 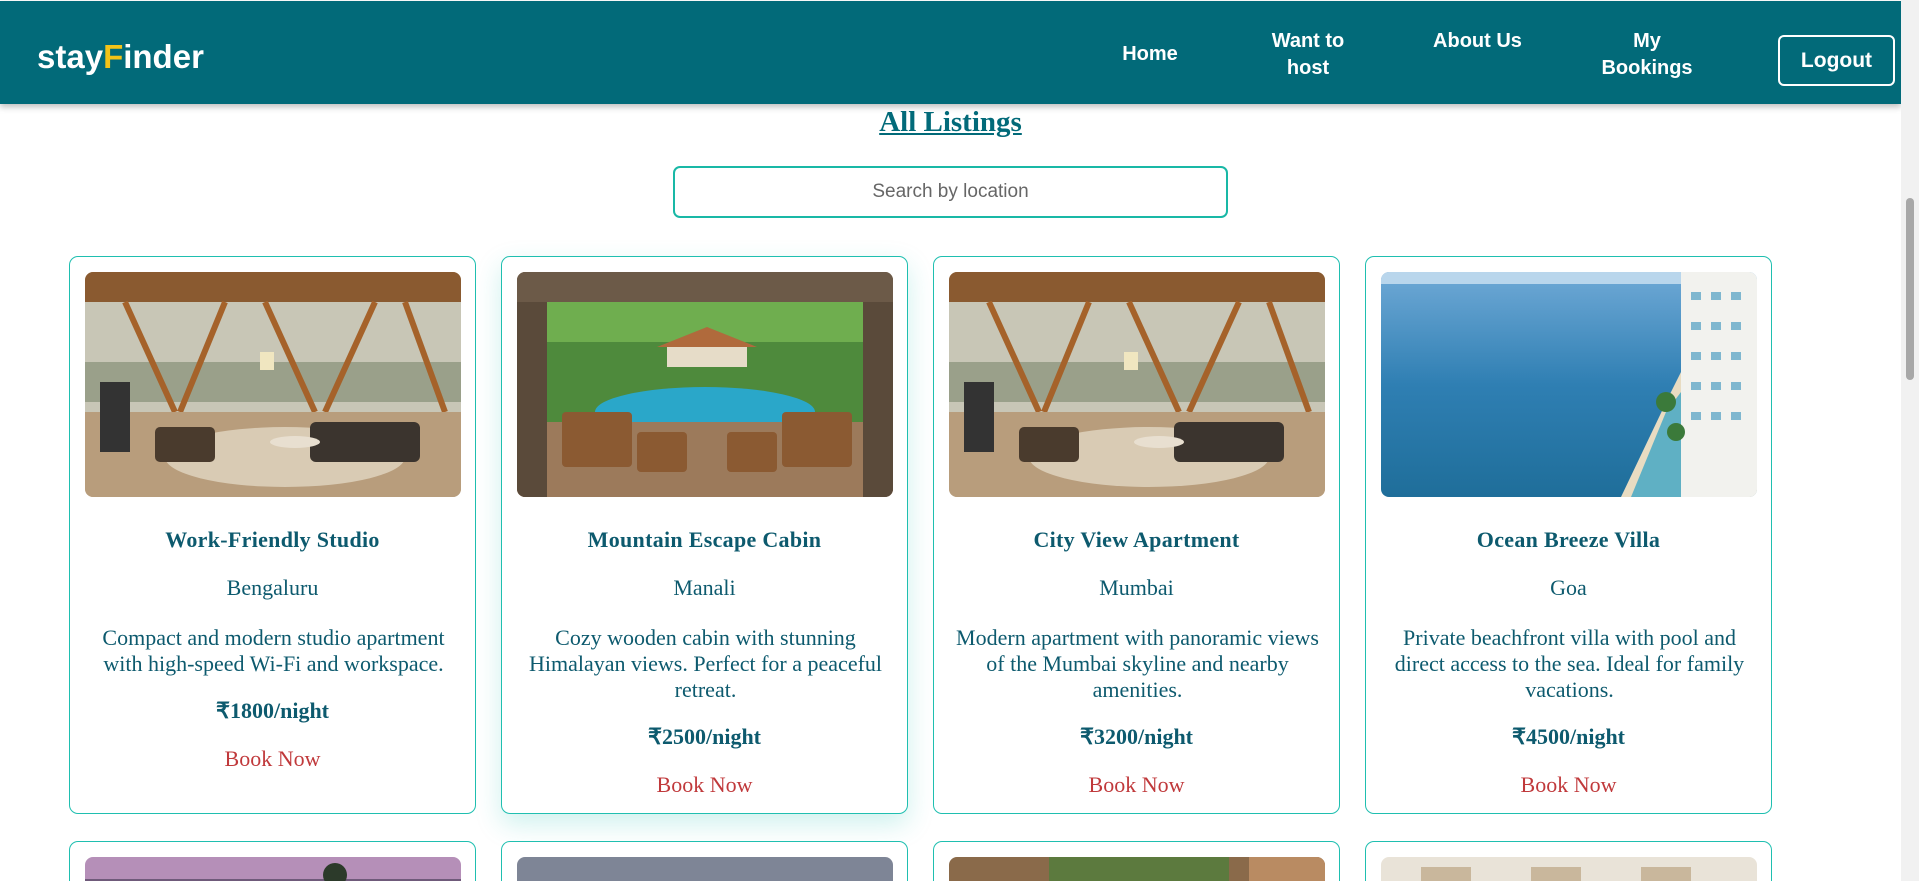 What do you see at coordinates (1136, 539) in the screenshot?
I see `listing-title: City View Apartment` at bounding box center [1136, 539].